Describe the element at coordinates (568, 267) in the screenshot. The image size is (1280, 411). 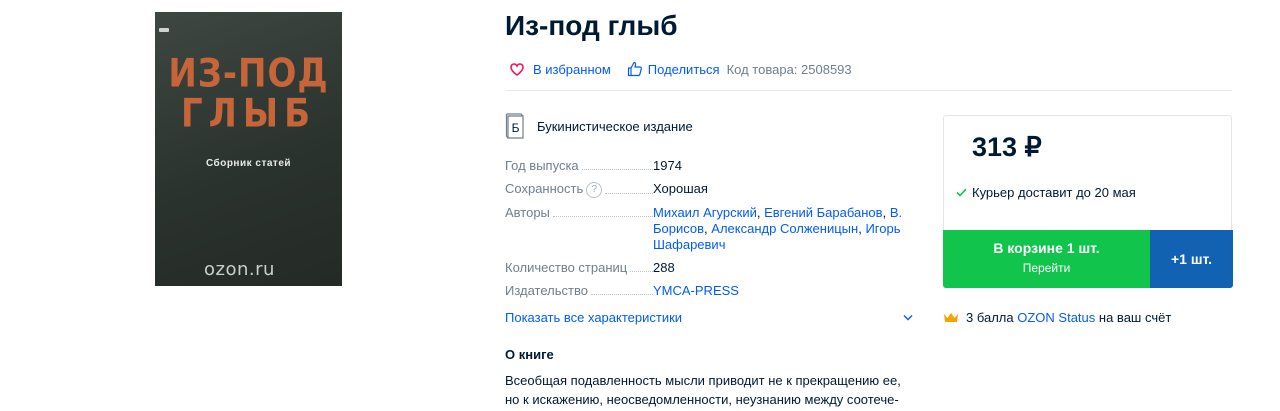
I see `spec-key: Количество страниц` at that location.